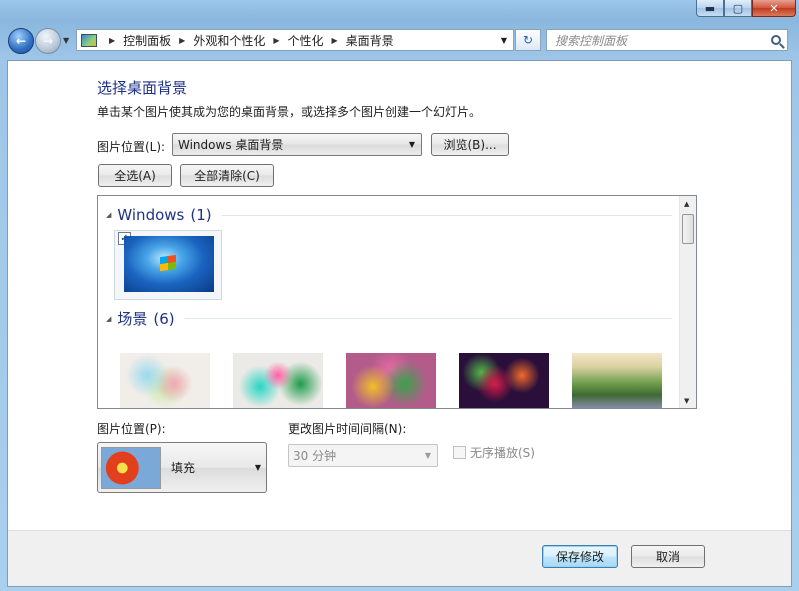  Describe the element at coordinates (399, 558) in the screenshot. I see `footer-bar: 保存修改 取消` at that location.